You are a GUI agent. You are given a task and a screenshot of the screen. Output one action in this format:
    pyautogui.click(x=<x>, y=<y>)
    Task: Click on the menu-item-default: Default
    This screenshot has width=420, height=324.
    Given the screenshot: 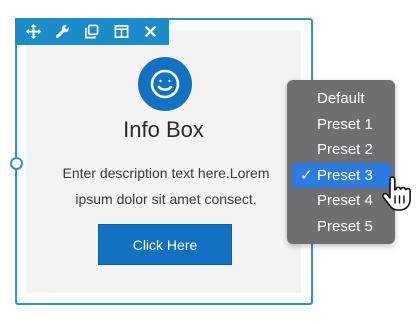 What is the action you would take?
    pyautogui.click(x=341, y=99)
    